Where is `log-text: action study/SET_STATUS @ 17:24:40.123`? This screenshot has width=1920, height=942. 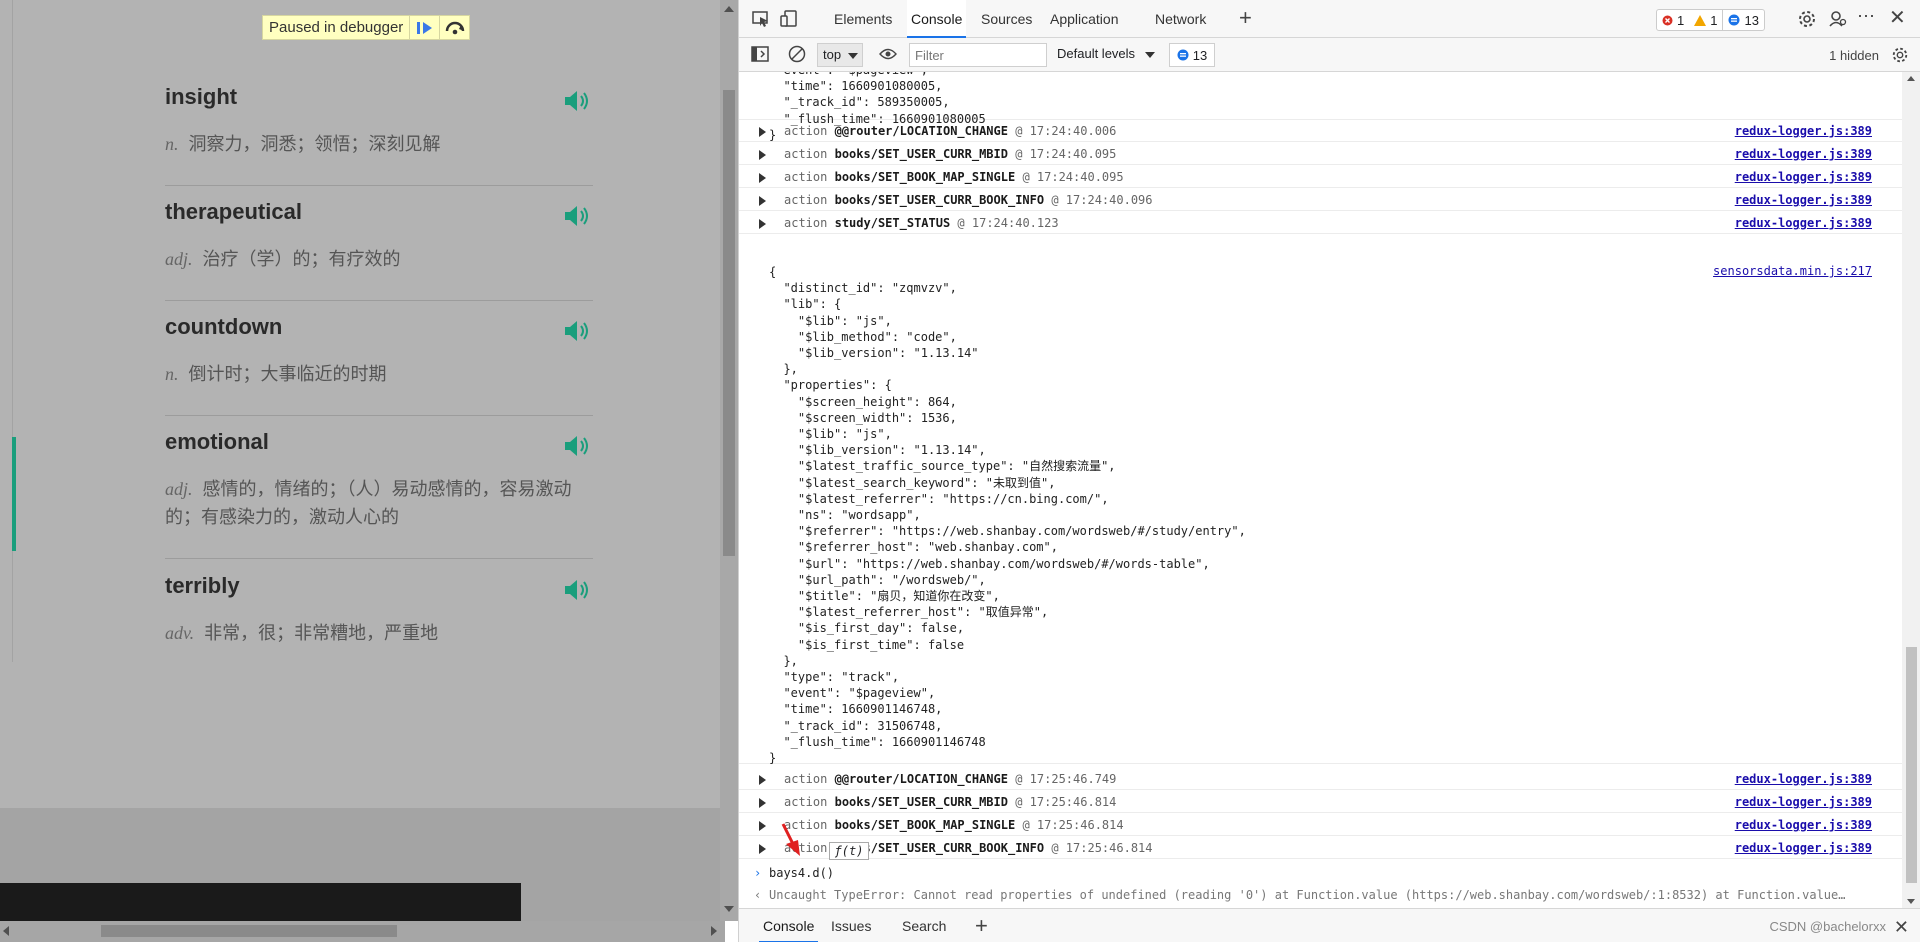
log-text: action study/SET_STATUS @ 17:24:40.123 is located at coordinates (921, 223).